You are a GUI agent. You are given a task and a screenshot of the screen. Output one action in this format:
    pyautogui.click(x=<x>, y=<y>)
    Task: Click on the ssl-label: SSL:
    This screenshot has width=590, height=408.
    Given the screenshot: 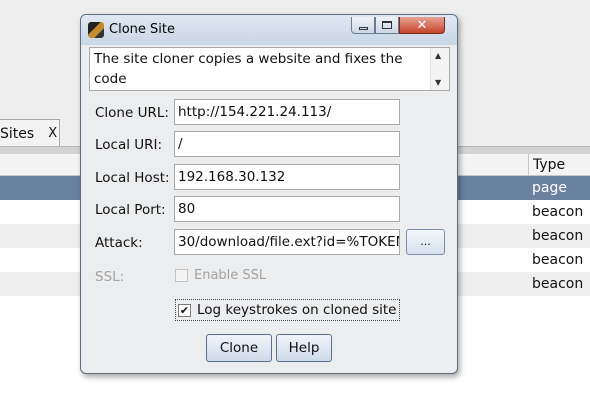 What is the action you would take?
    pyautogui.click(x=110, y=277)
    